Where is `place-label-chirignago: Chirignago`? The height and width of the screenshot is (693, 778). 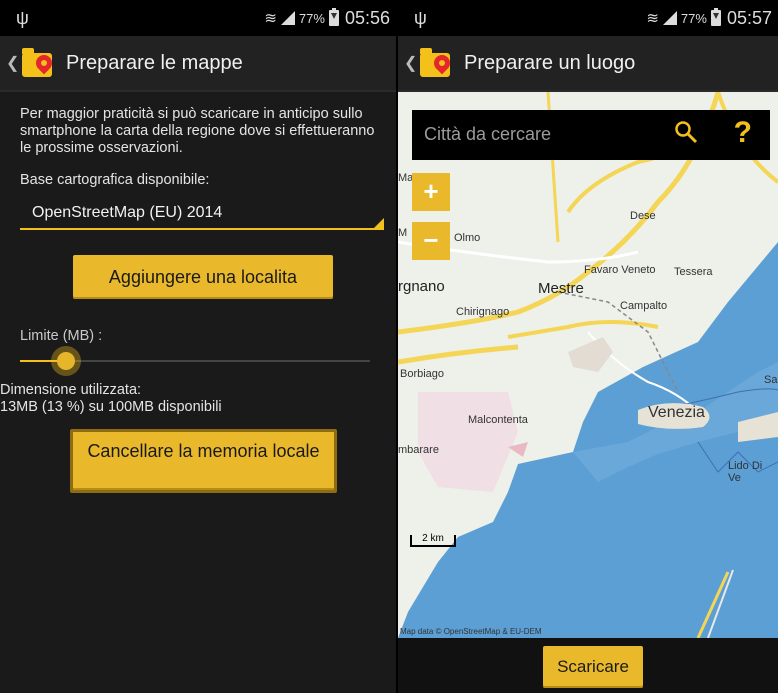 place-label-chirignago: Chirignago is located at coordinates (483, 312).